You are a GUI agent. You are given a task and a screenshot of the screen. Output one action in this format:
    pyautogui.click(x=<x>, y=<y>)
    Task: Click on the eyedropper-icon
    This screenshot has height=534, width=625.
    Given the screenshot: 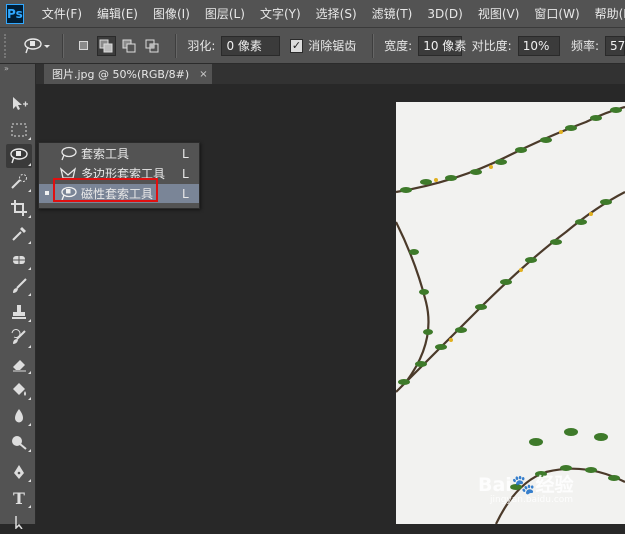 What is the action you would take?
    pyautogui.click(x=19, y=234)
    